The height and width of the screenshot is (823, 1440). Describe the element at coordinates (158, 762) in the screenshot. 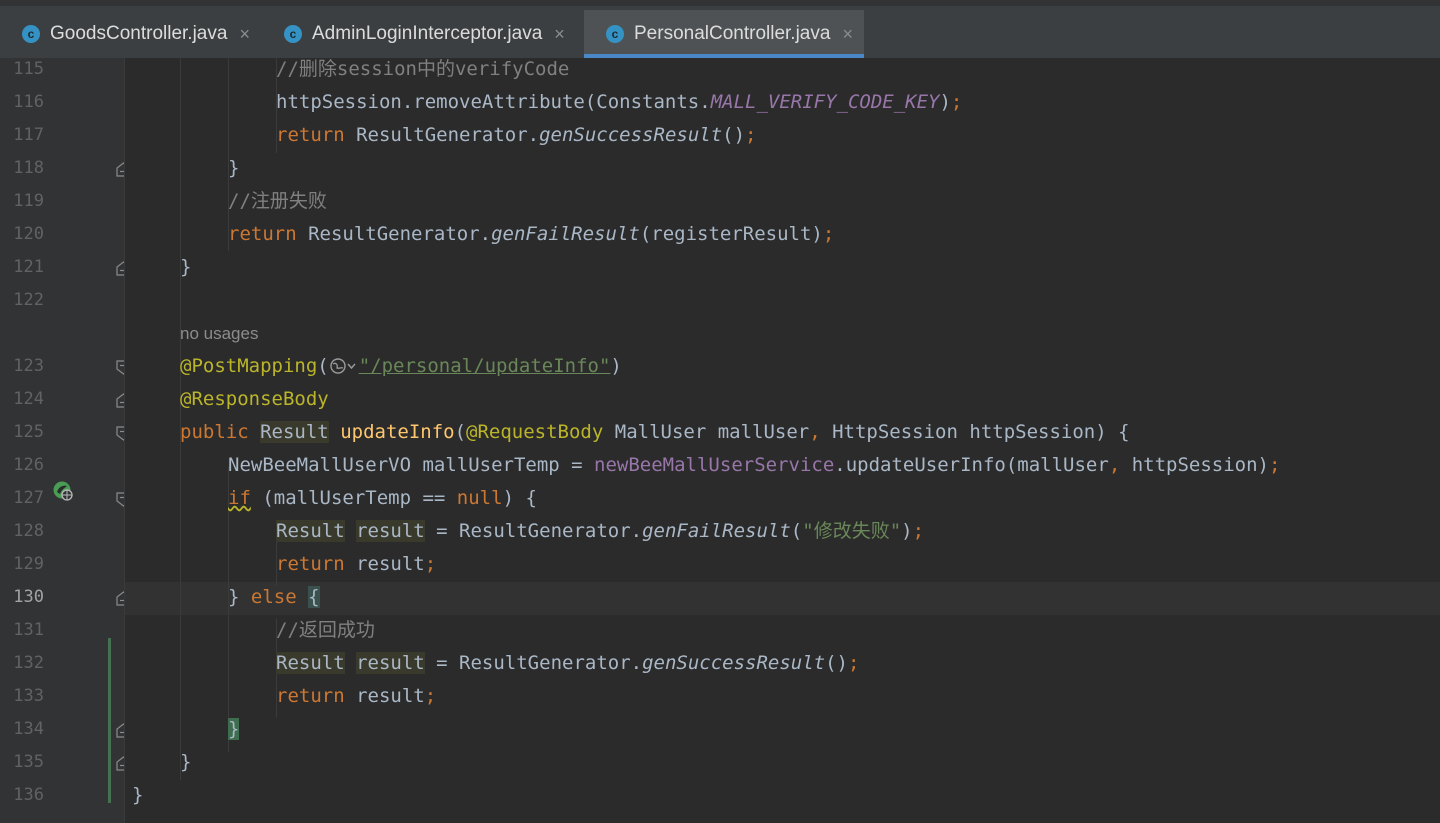

I see `code-line-135: }` at that location.